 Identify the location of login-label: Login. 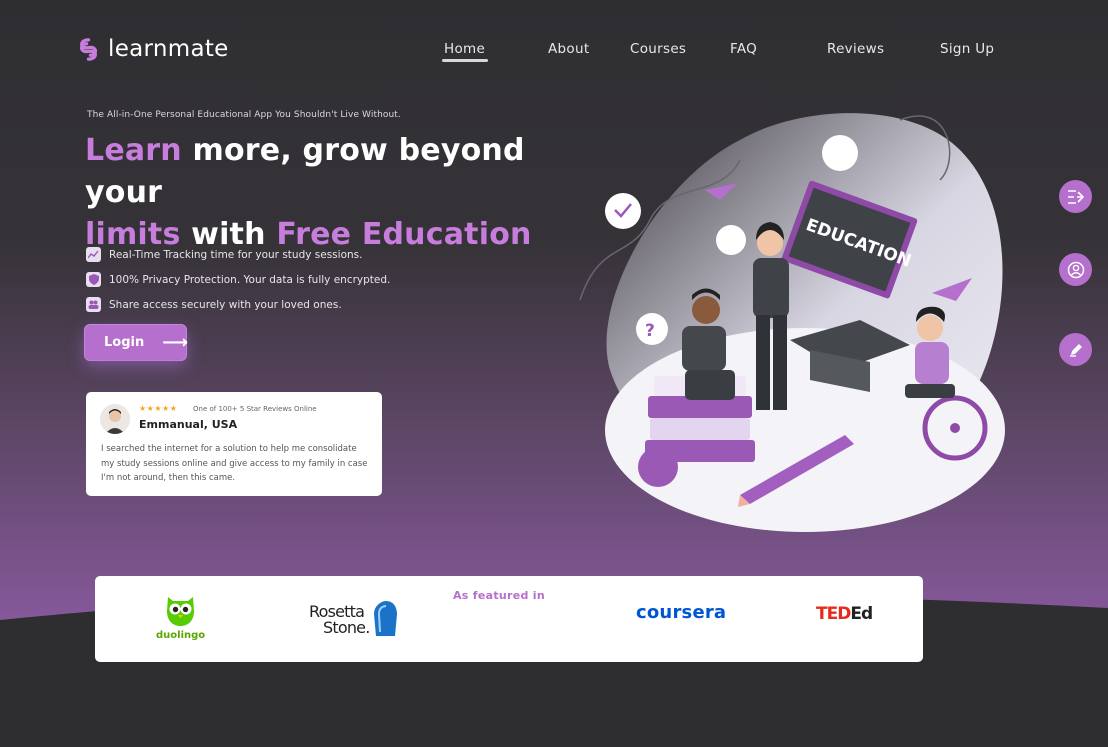
(124, 342).